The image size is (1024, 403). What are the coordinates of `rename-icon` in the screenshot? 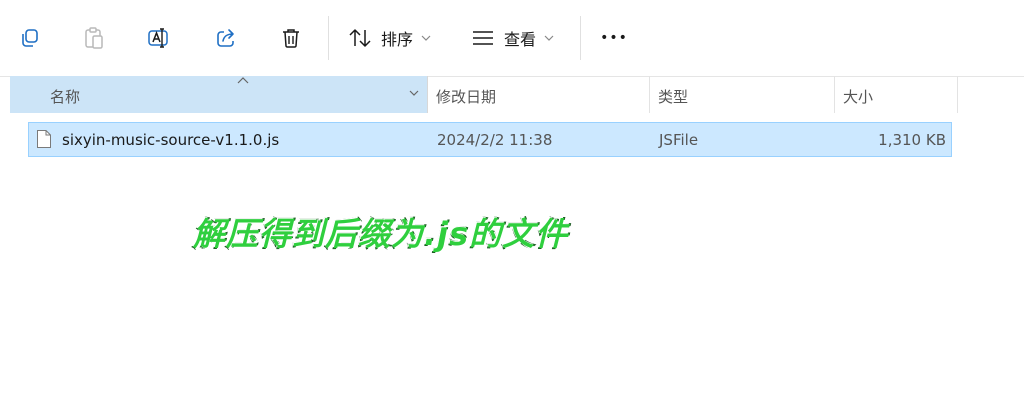 It's located at (158, 38).